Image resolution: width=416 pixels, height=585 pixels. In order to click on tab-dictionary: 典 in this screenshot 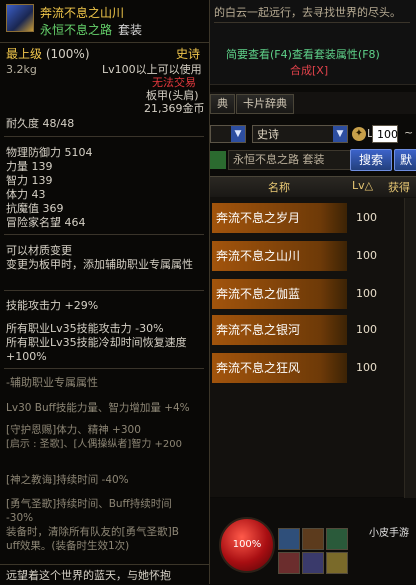, I will do `click(222, 104)`.